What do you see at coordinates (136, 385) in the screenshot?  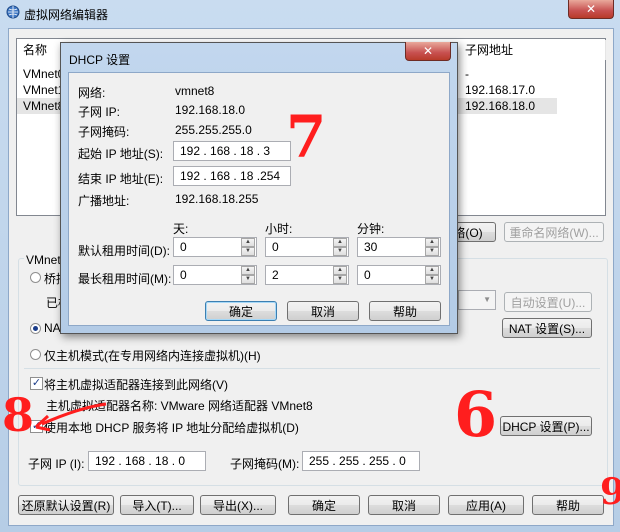 I see `connect-adapter-label: 将主机虚拟适配器连接到此网络(V)` at bounding box center [136, 385].